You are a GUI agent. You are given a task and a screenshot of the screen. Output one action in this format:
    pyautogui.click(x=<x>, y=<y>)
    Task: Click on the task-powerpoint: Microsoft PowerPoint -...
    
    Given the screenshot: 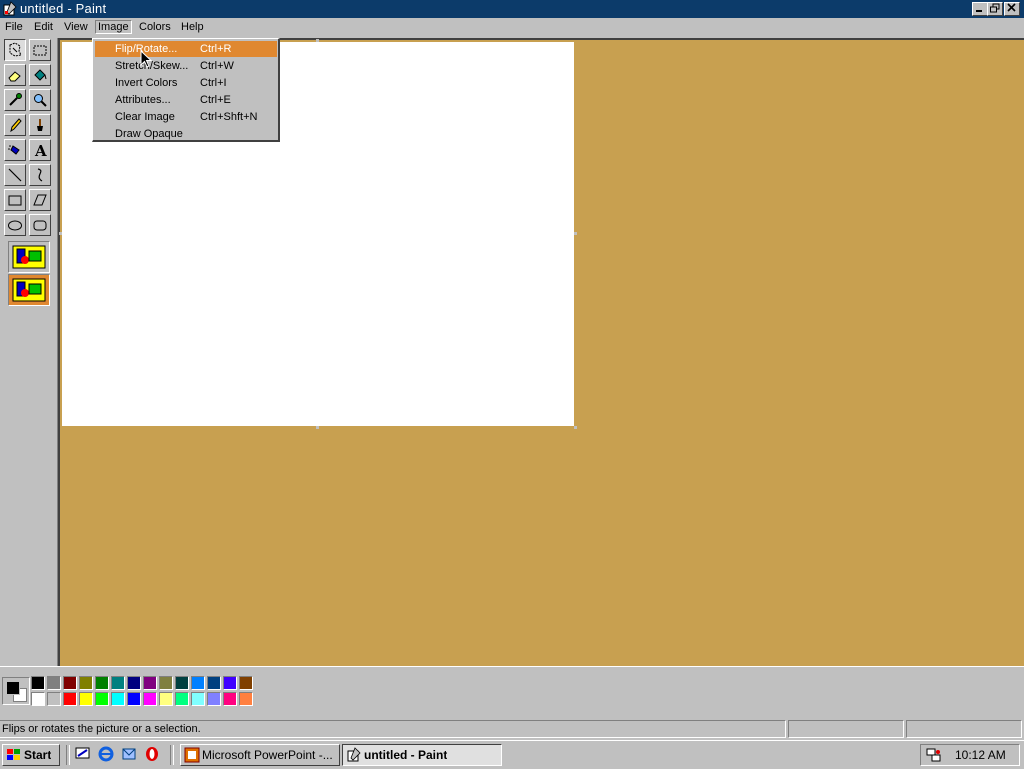 What is the action you would take?
    pyautogui.click(x=260, y=755)
    